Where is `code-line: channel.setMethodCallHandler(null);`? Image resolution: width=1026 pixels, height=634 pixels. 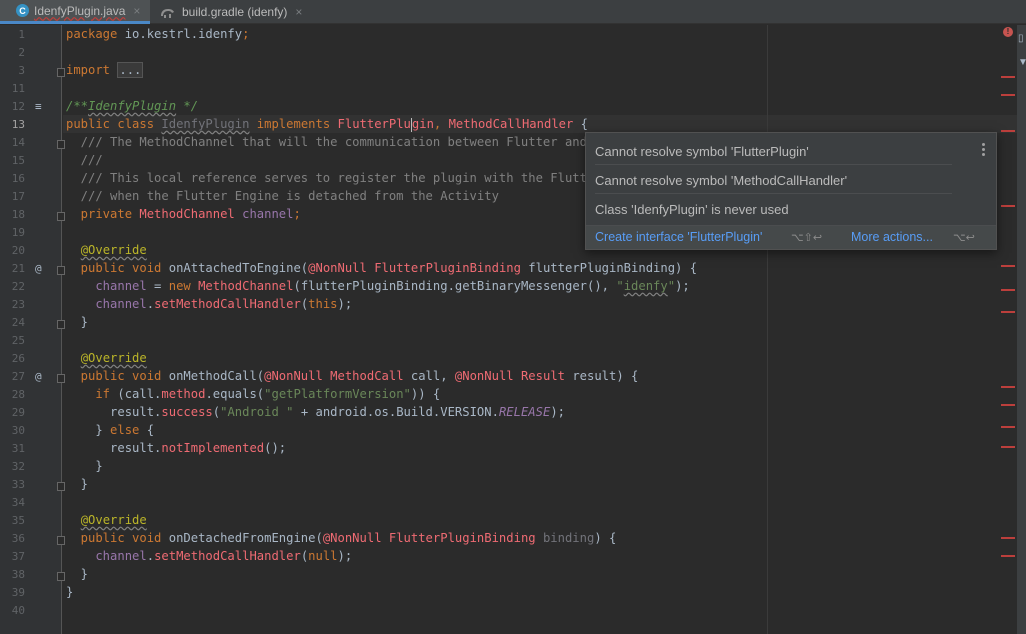
code-line: channel.setMethodCallHandler(null); is located at coordinates (209, 556).